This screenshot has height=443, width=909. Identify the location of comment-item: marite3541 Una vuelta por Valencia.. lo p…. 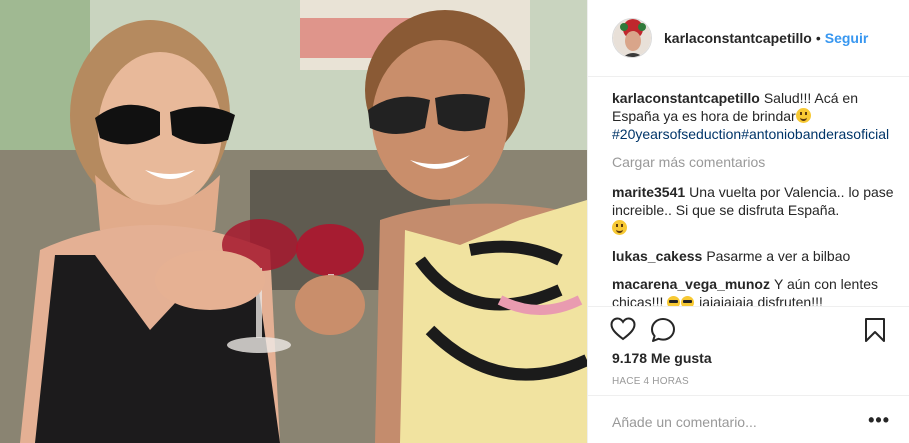
(753, 210).